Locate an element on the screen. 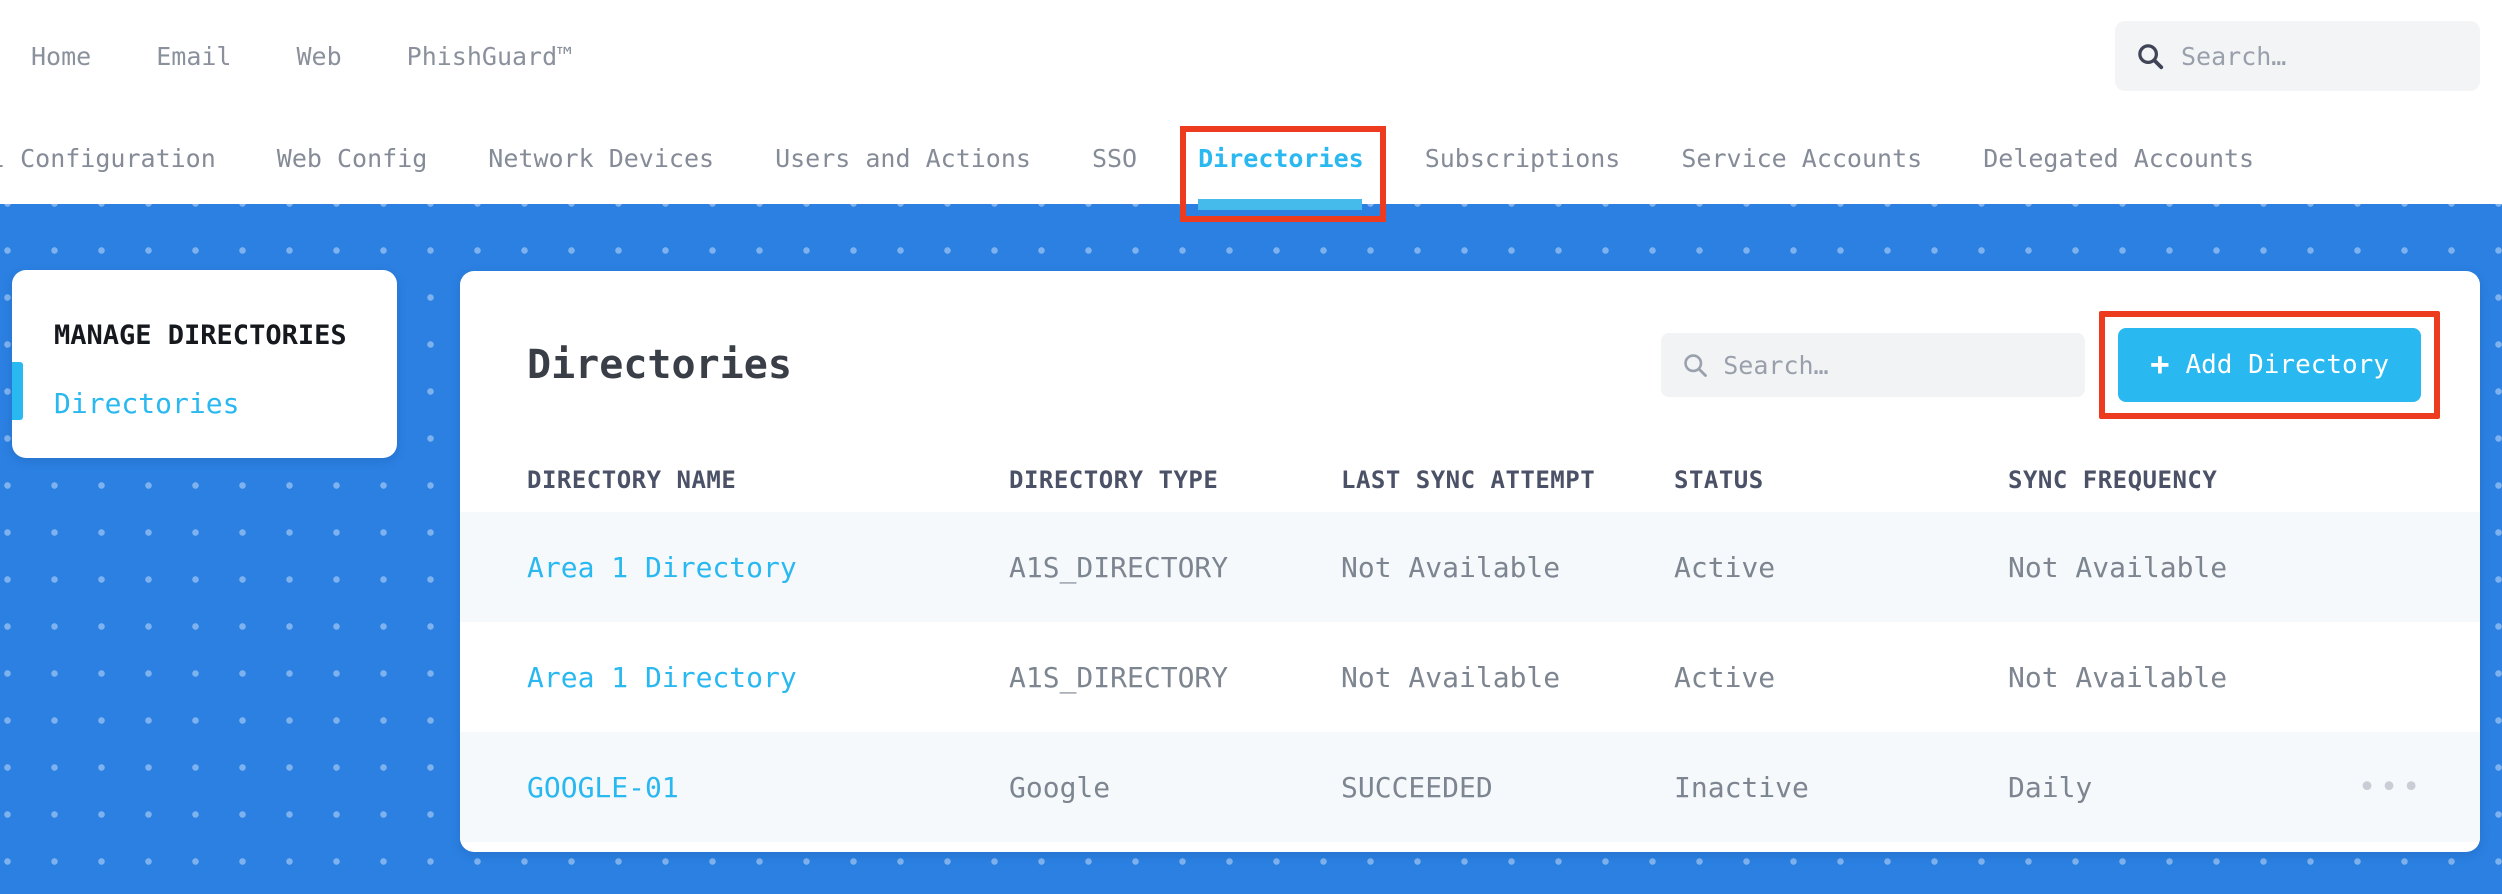 This screenshot has height=894, width=2502. tab-service-accounts: Service Accounts is located at coordinates (1801, 158).